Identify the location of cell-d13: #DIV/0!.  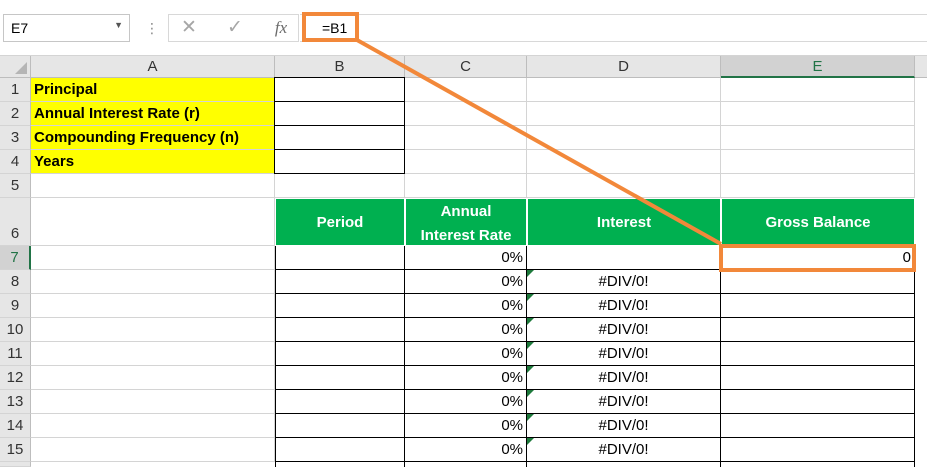
(624, 402).